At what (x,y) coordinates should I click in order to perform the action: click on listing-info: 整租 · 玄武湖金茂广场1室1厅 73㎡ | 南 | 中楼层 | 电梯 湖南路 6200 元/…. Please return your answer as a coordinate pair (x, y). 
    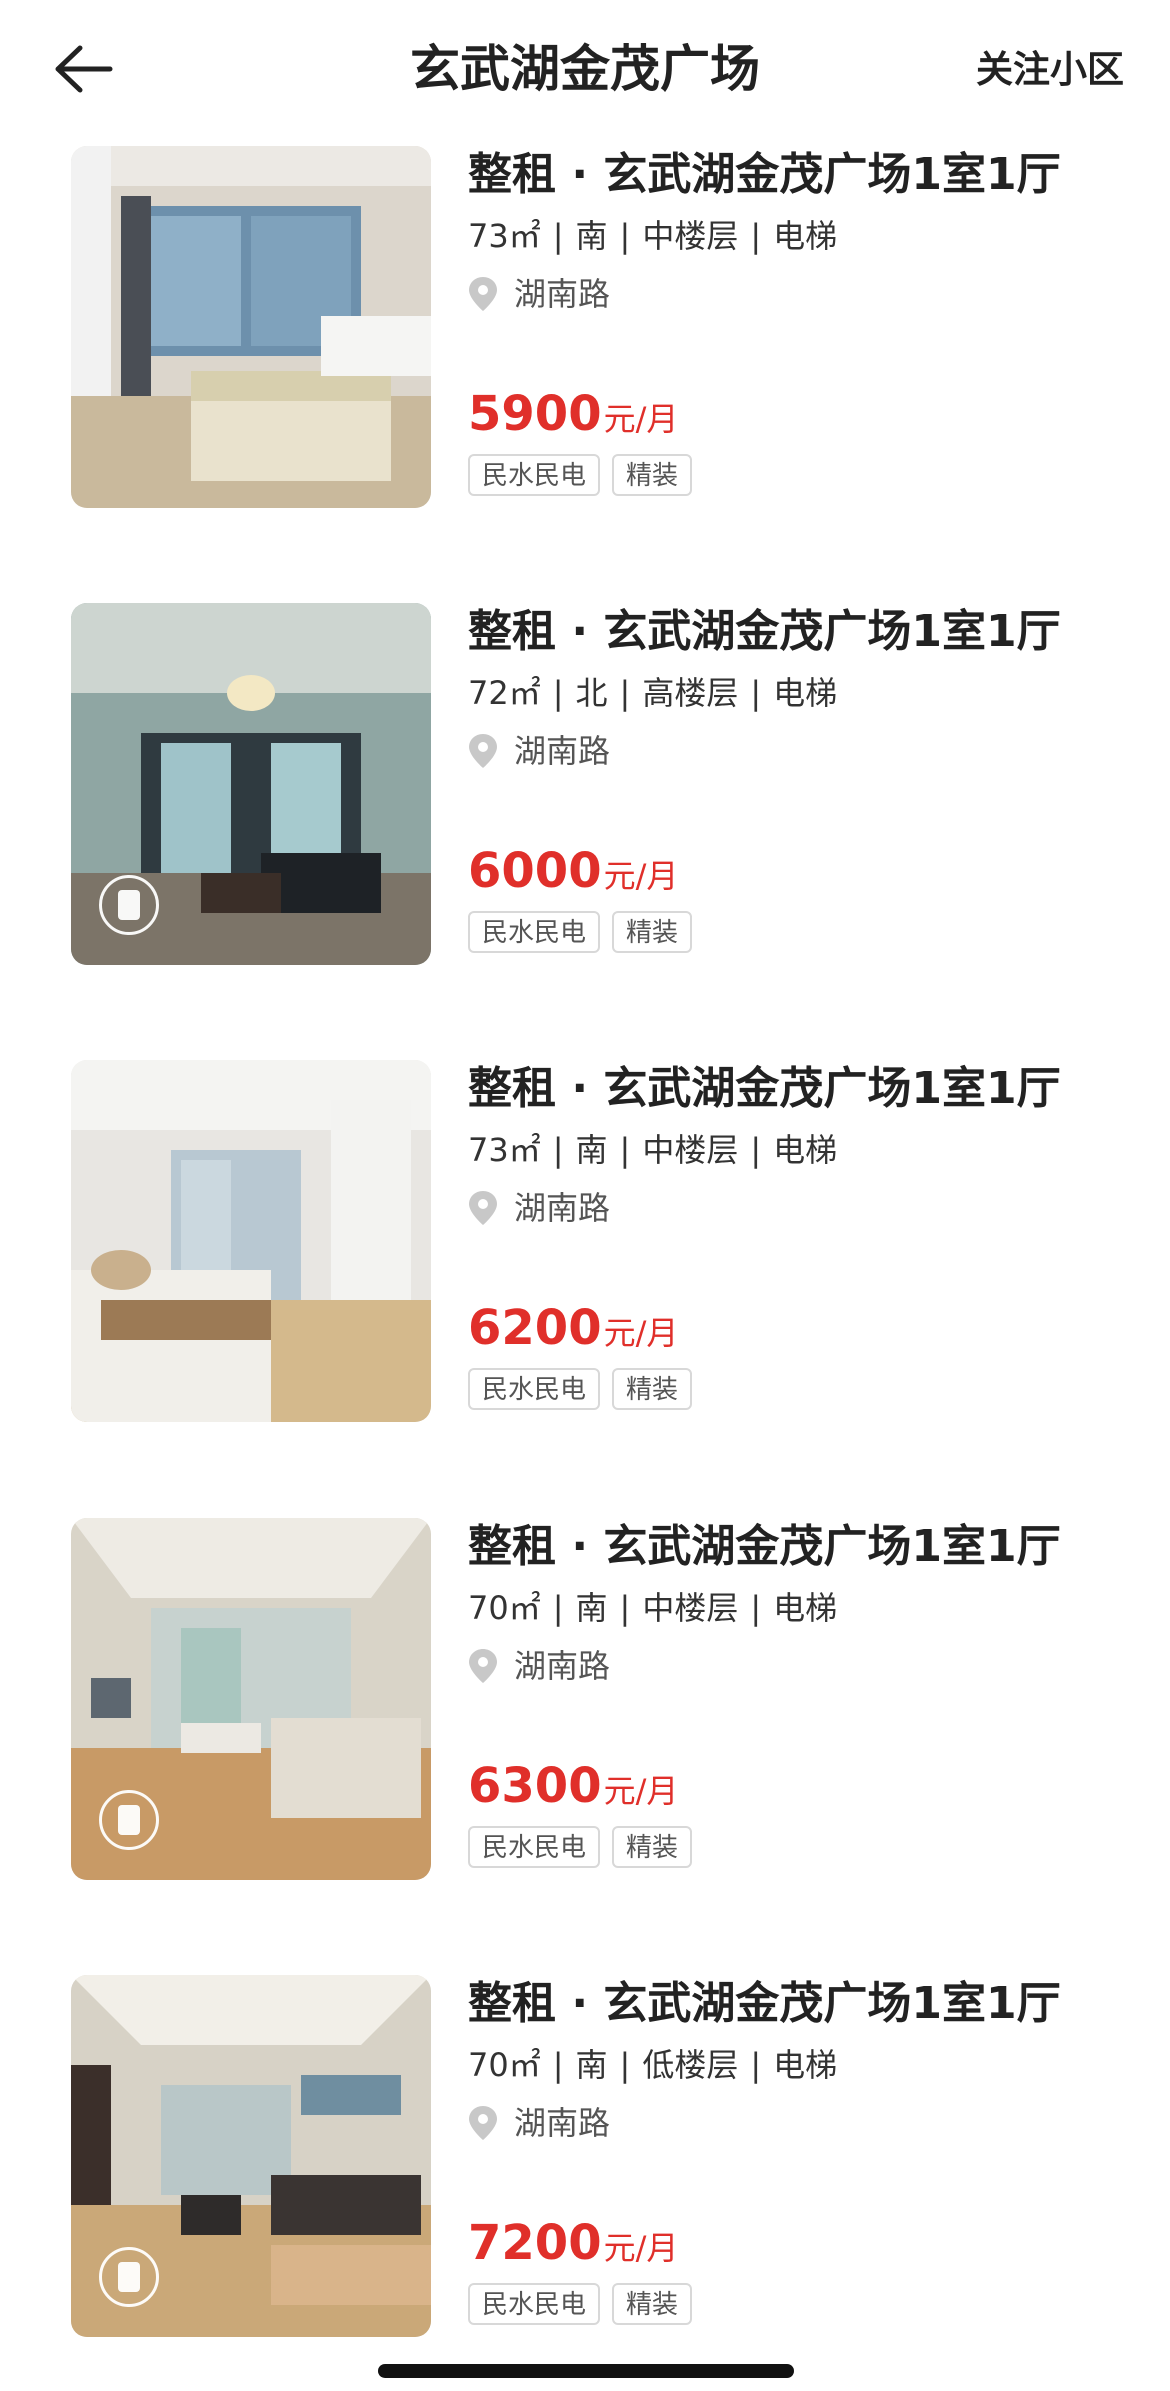
    Looking at the image, I should click on (808, 1241).